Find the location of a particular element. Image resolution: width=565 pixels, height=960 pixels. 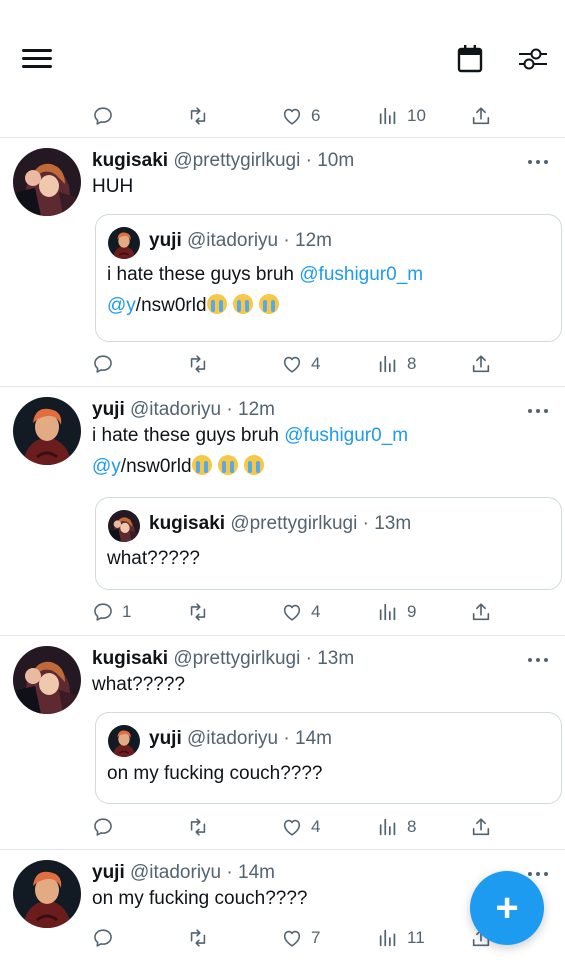

reply-button: 1 is located at coordinates (111, 612).